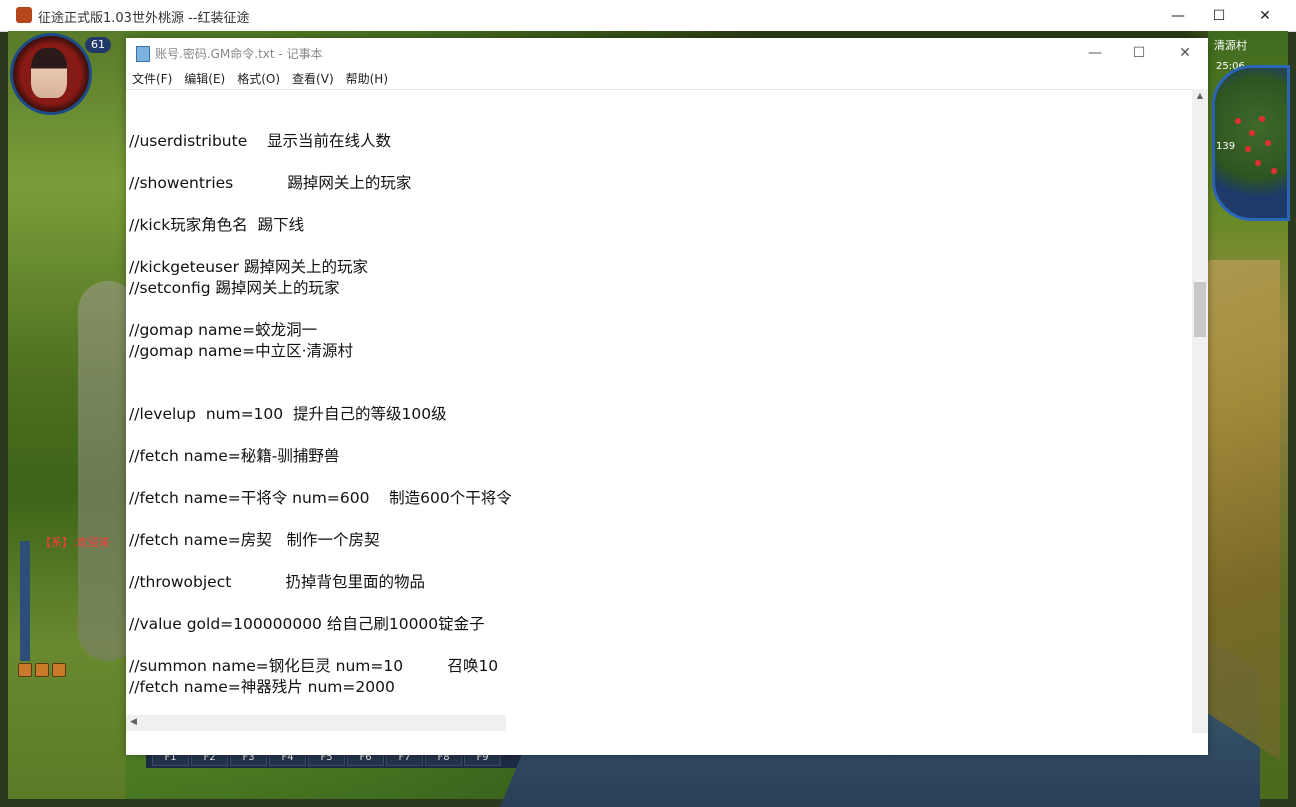  Describe the element at coordinates (1226, 146) in the screenshot. I see `minimap-coordinate: 139` at that location.